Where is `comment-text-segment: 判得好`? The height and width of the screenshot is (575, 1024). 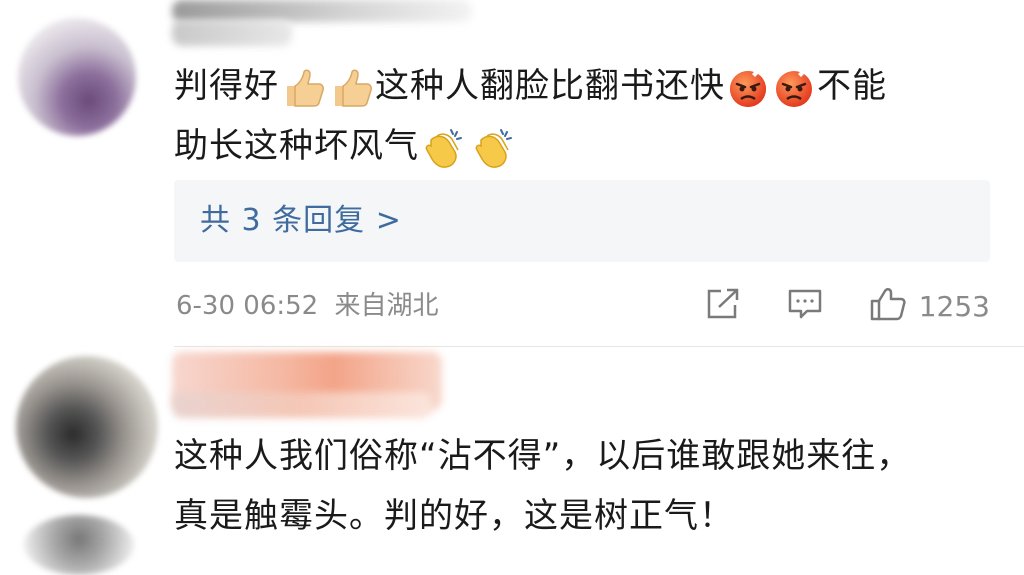
comment-text-segment: 判得好 is located at coordinates (226, 86).